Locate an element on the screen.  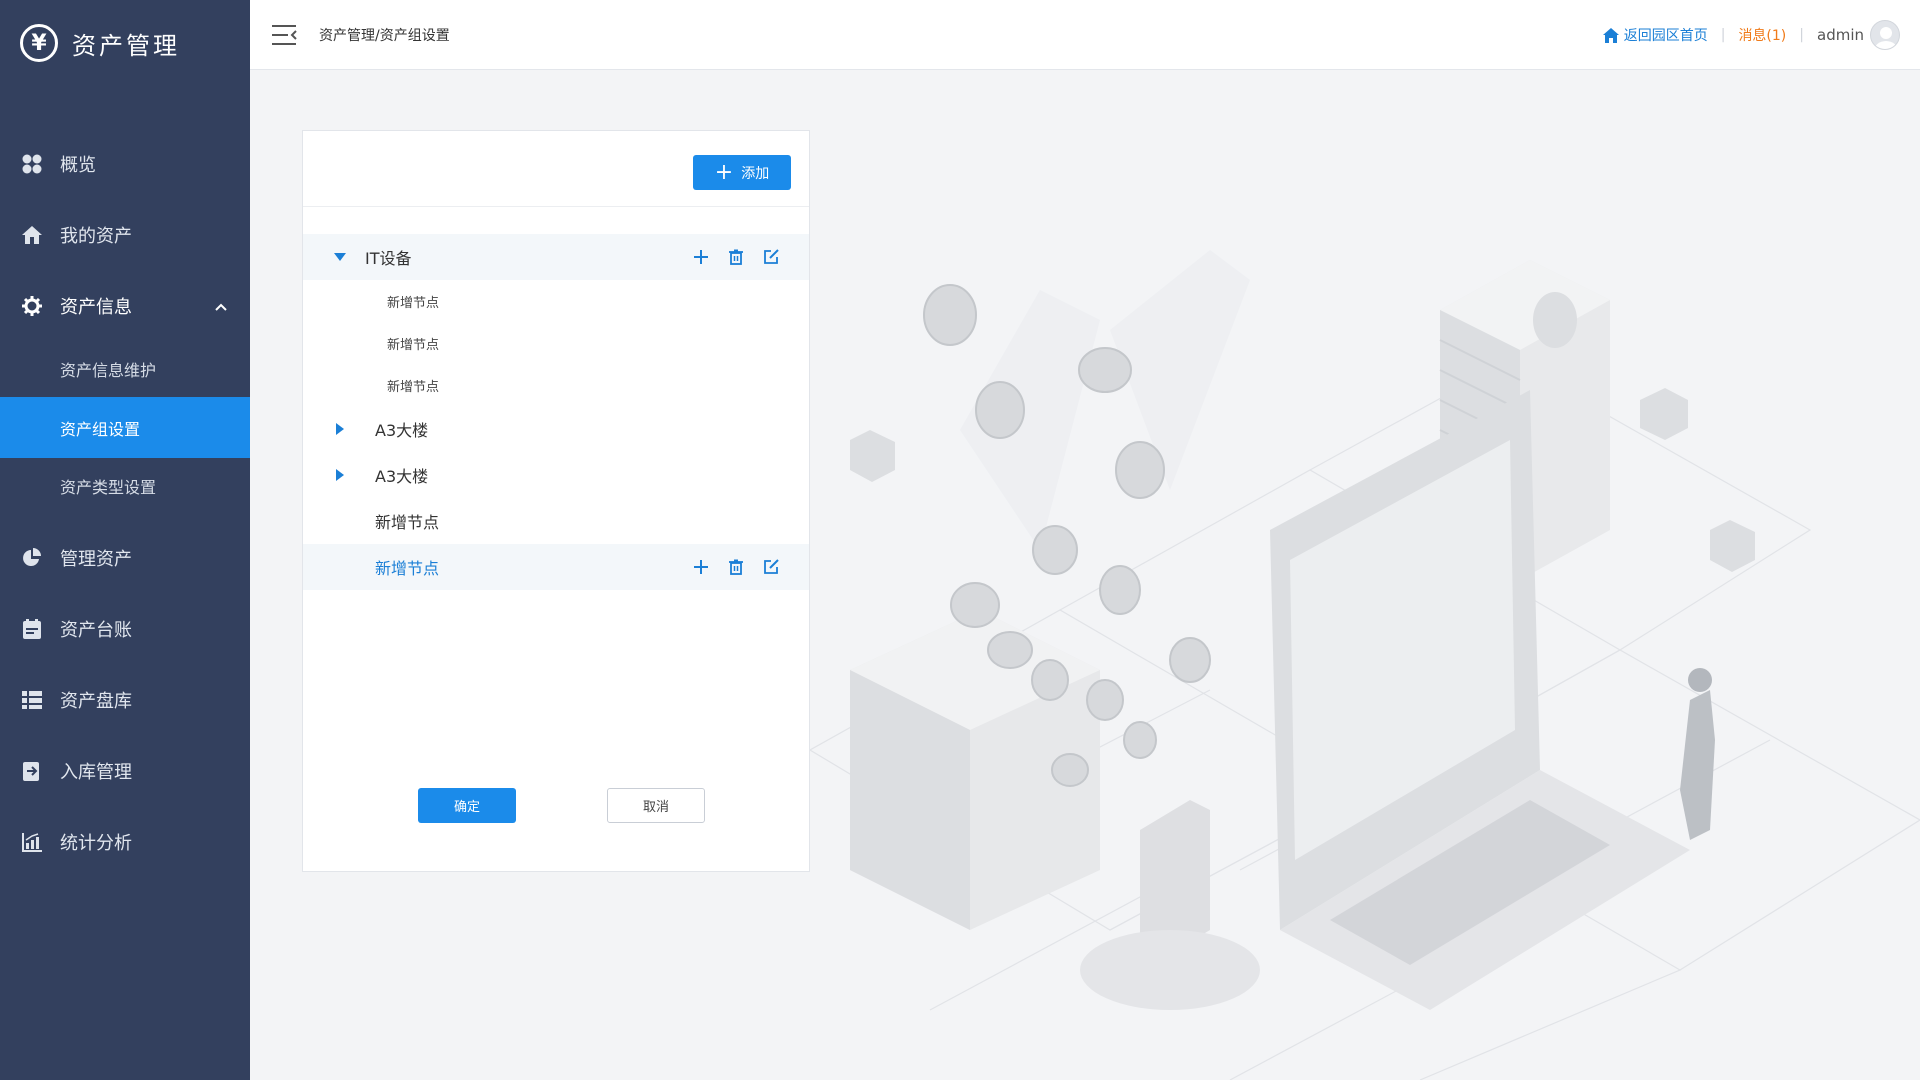
tree-node-it-equipment: IT设备 is located at coordinates (556, 257).